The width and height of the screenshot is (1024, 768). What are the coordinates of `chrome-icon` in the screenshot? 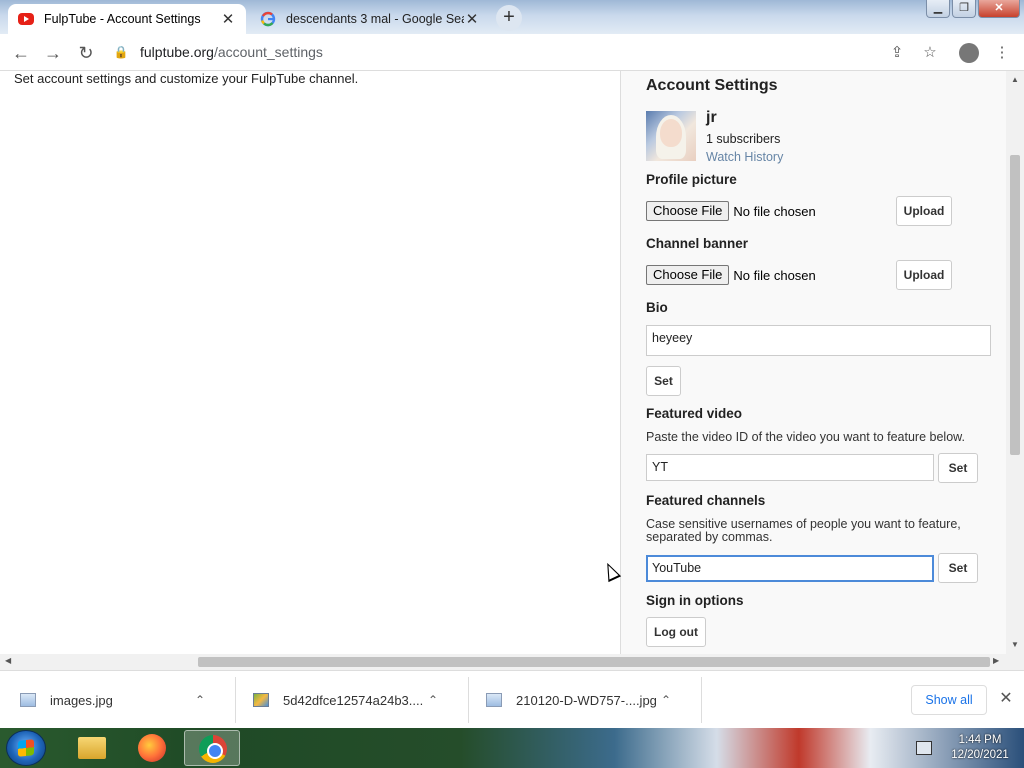 It's located at (213, 749).